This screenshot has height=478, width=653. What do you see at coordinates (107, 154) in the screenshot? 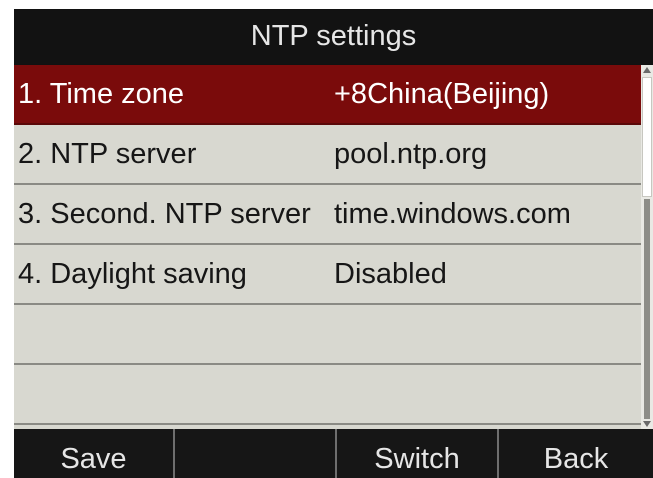
I see `row-label: 2. NTP server` at bounding box center [107, 154].